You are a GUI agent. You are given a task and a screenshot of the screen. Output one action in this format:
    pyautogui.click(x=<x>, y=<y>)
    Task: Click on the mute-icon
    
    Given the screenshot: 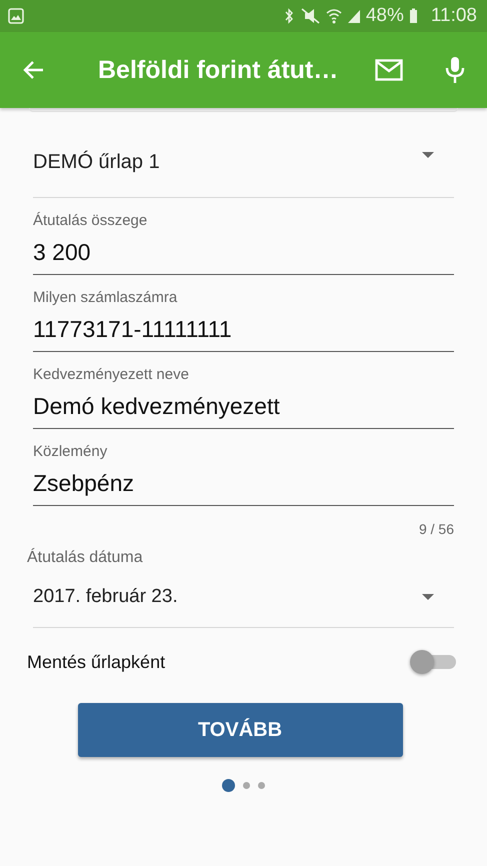 What is the action you would take?
    pyautogui.click(x=309, y=16)
    